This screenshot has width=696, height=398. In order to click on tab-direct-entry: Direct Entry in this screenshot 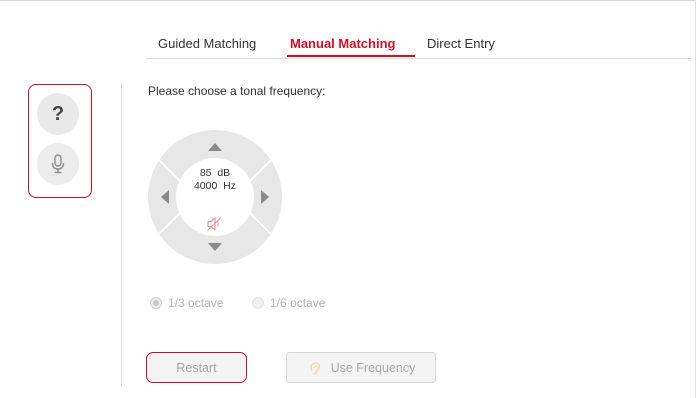, I will do `click(461, 43)`.